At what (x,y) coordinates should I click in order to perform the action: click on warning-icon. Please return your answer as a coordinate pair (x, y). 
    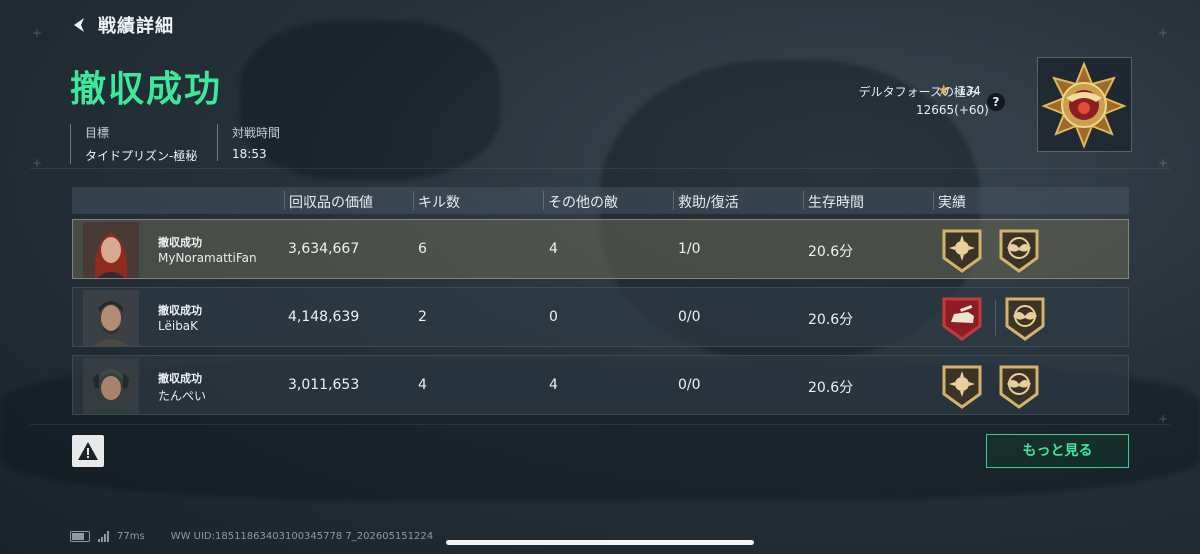
    Looking at the image, I should click on (88, 451).